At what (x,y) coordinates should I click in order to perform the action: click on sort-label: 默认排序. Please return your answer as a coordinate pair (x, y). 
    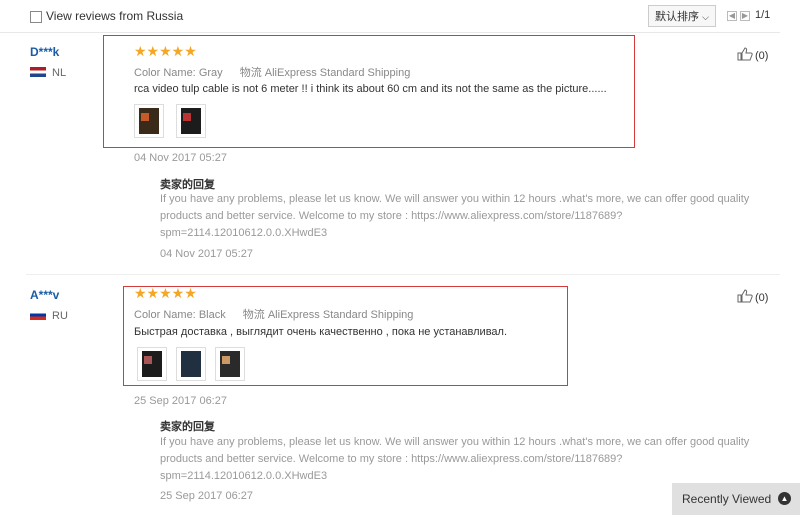
    Looking at the image, I should click on (677, 17).